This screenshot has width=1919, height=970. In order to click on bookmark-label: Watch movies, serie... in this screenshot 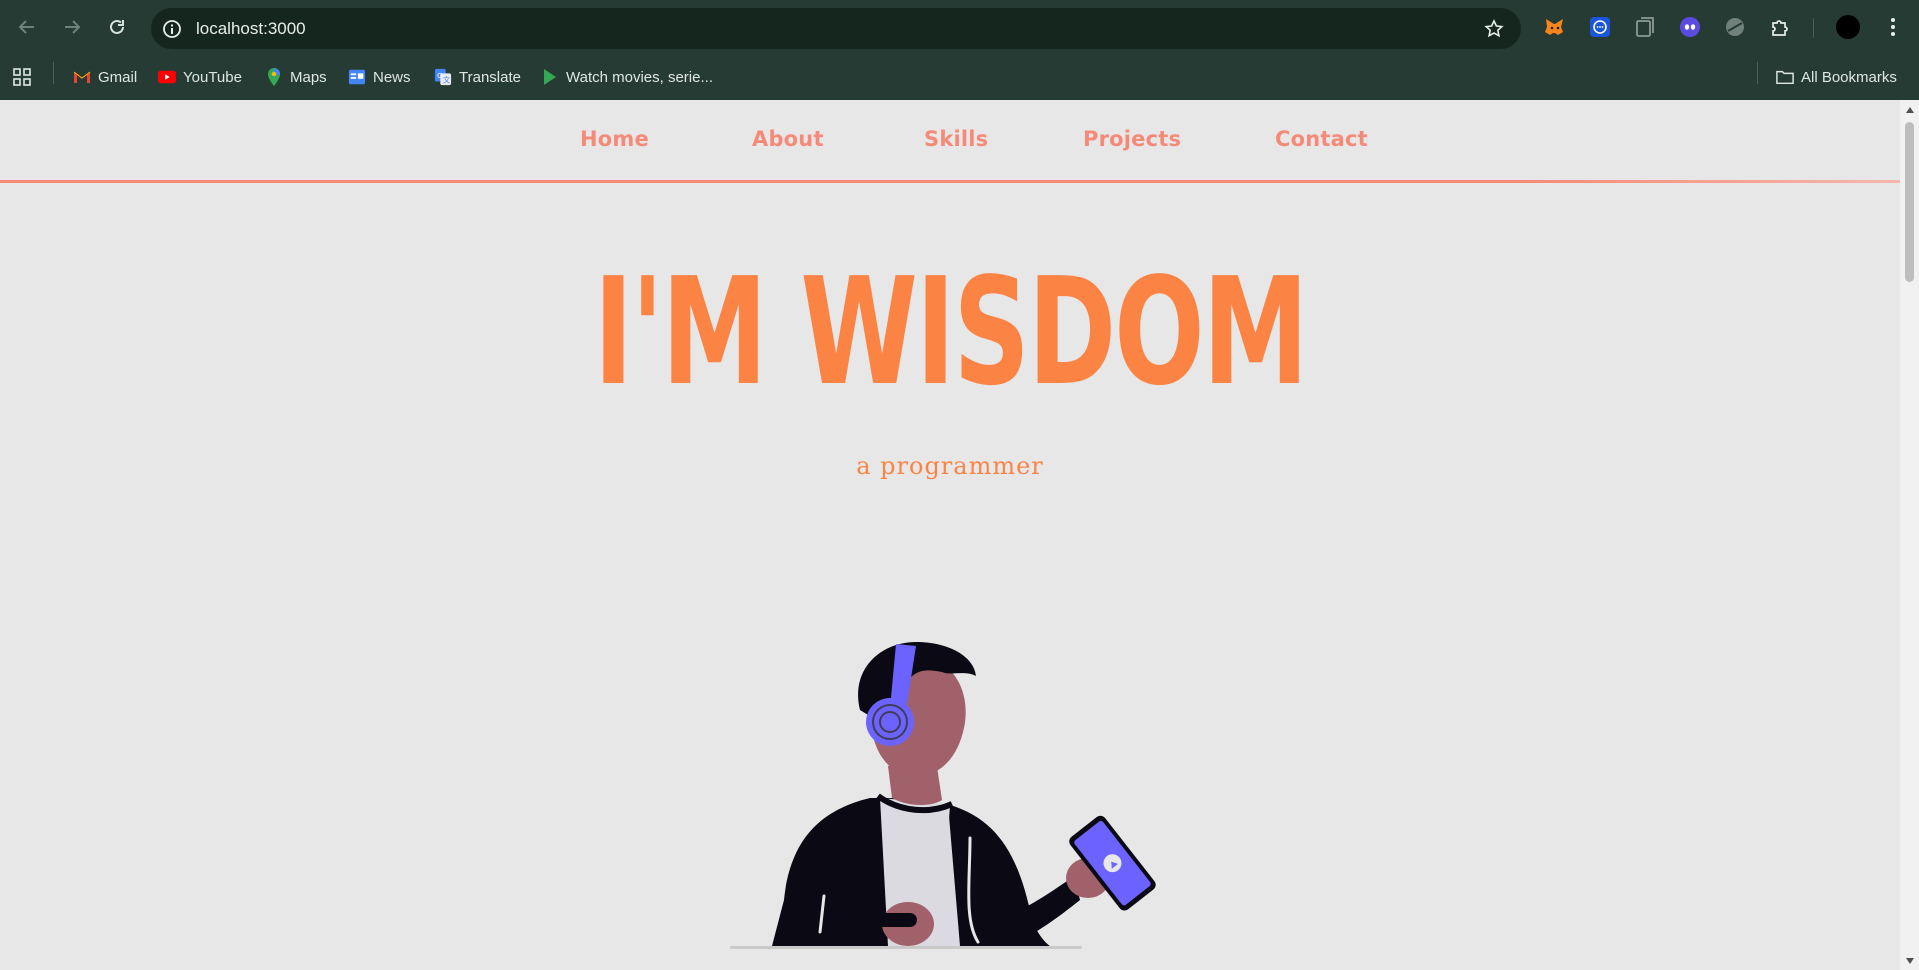, I will do `click(639, 77)`.